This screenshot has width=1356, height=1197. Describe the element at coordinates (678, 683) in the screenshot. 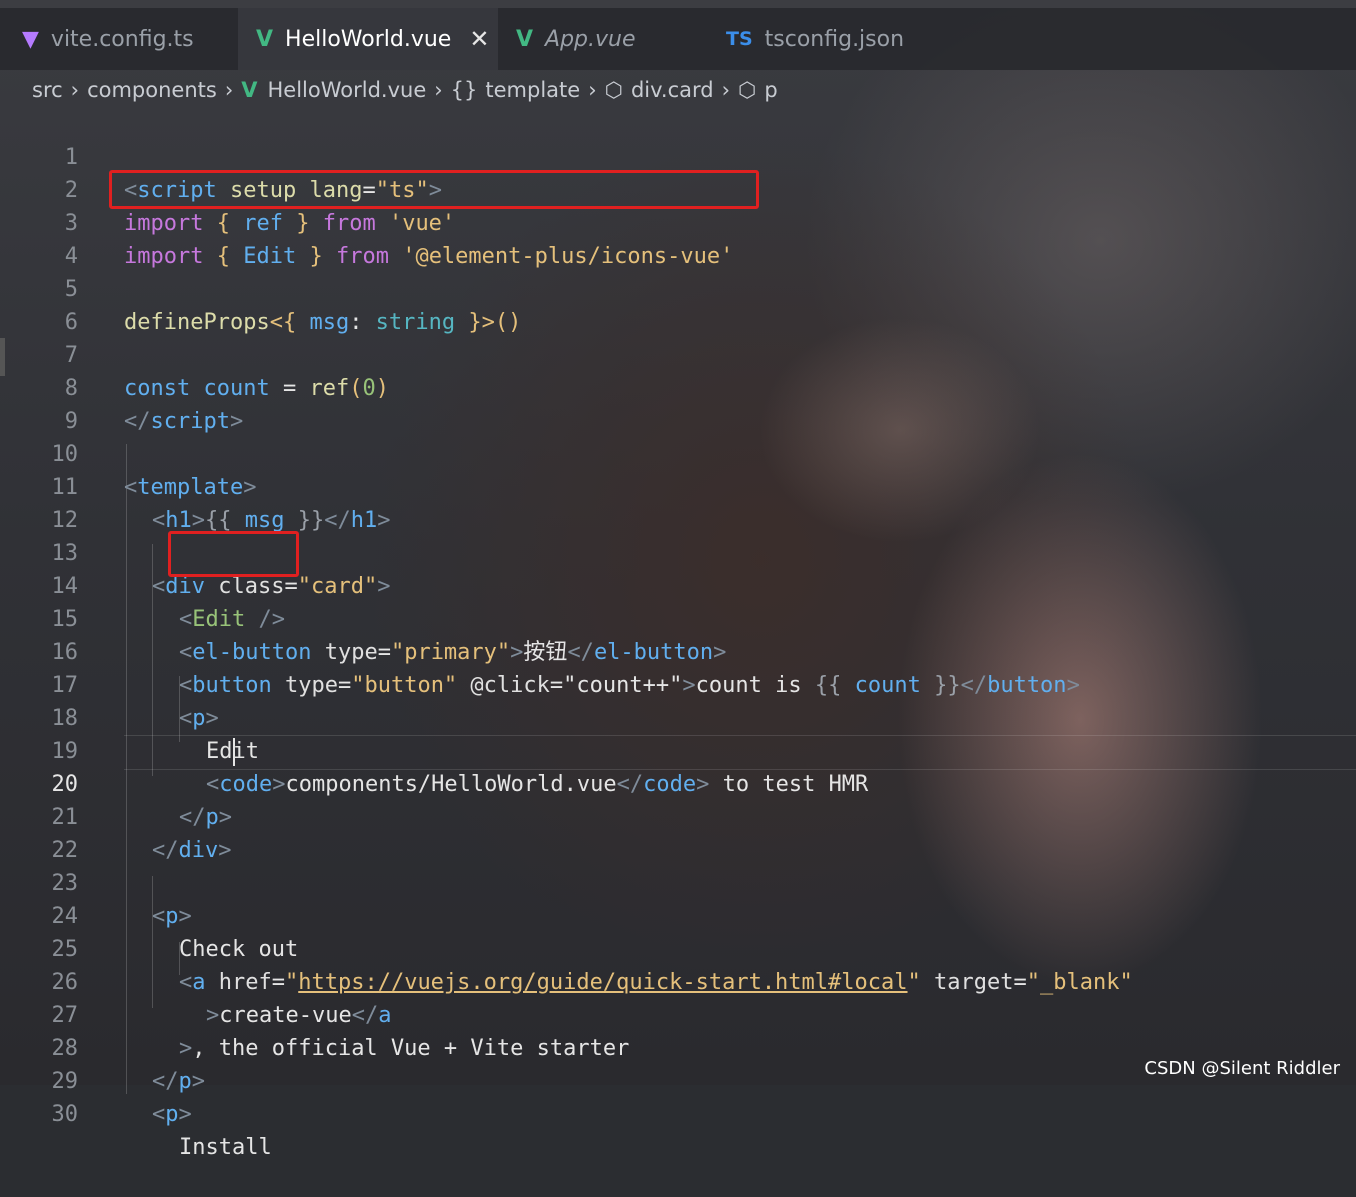

I see `code-line: 17 <p>` at that location.